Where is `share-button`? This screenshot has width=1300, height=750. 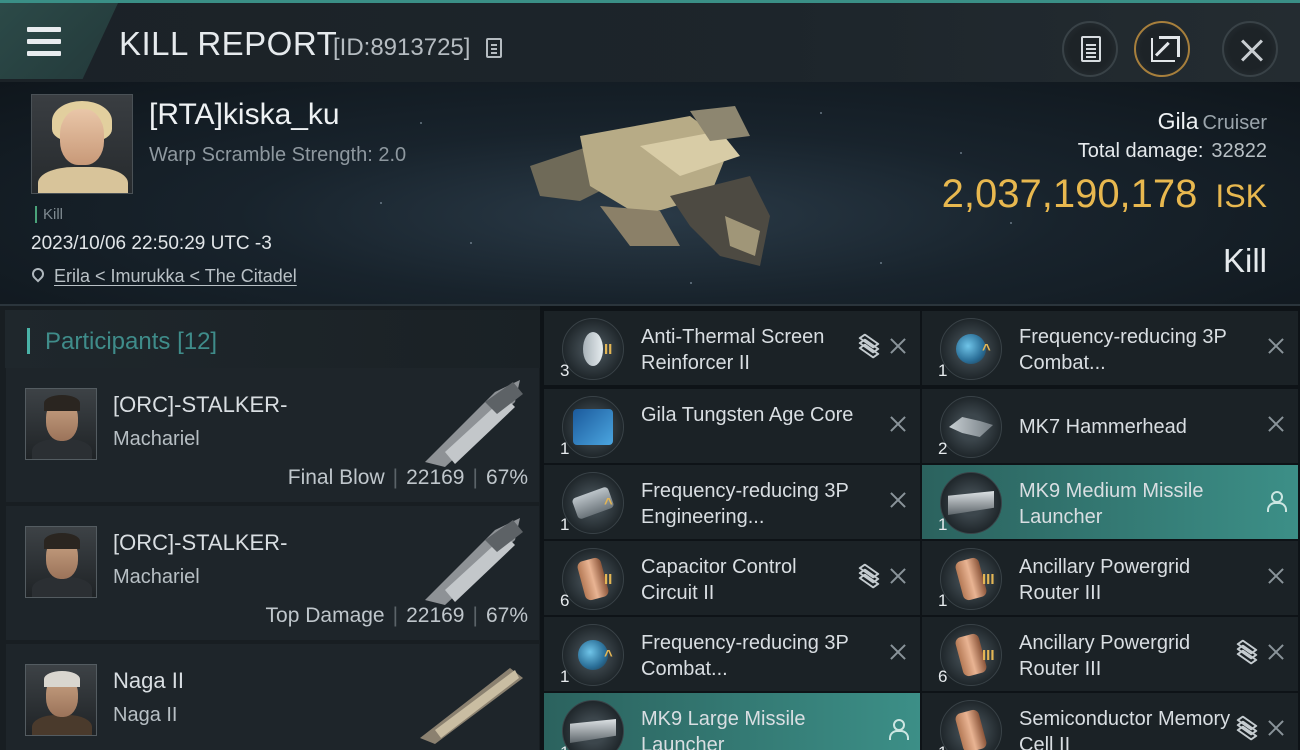
share-button is located at coordinates (1162, 49).